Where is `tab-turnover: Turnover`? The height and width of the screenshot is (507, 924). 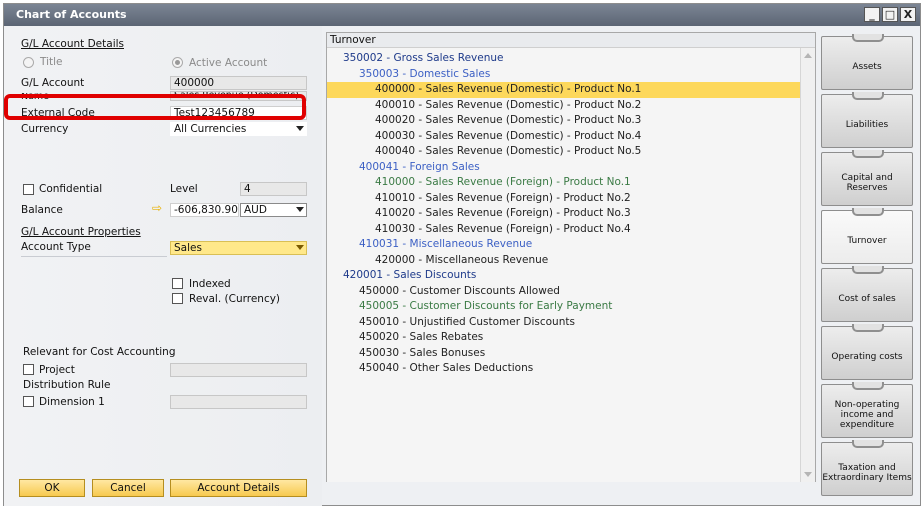 tab-turnover: Turnover is located at coordinates (867, 236).